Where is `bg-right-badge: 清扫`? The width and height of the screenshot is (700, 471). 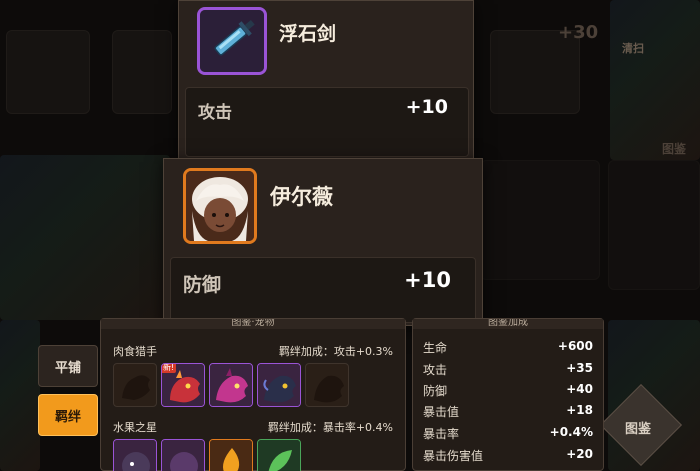 bg-right-badge: 清扫 is located at coordinates (633, 48).